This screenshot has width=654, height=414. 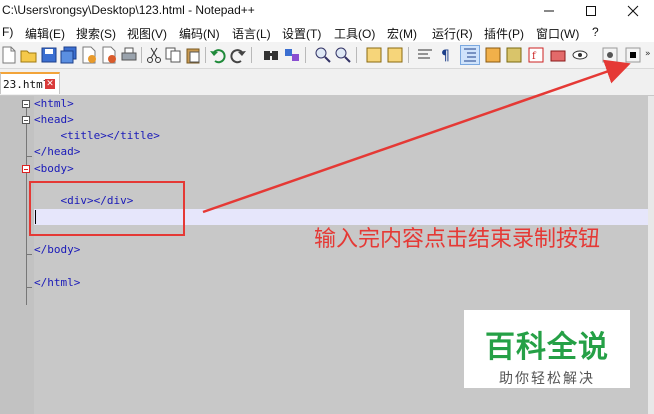 I want to click on sync-vertical-icon, so click(x=374, y=55).